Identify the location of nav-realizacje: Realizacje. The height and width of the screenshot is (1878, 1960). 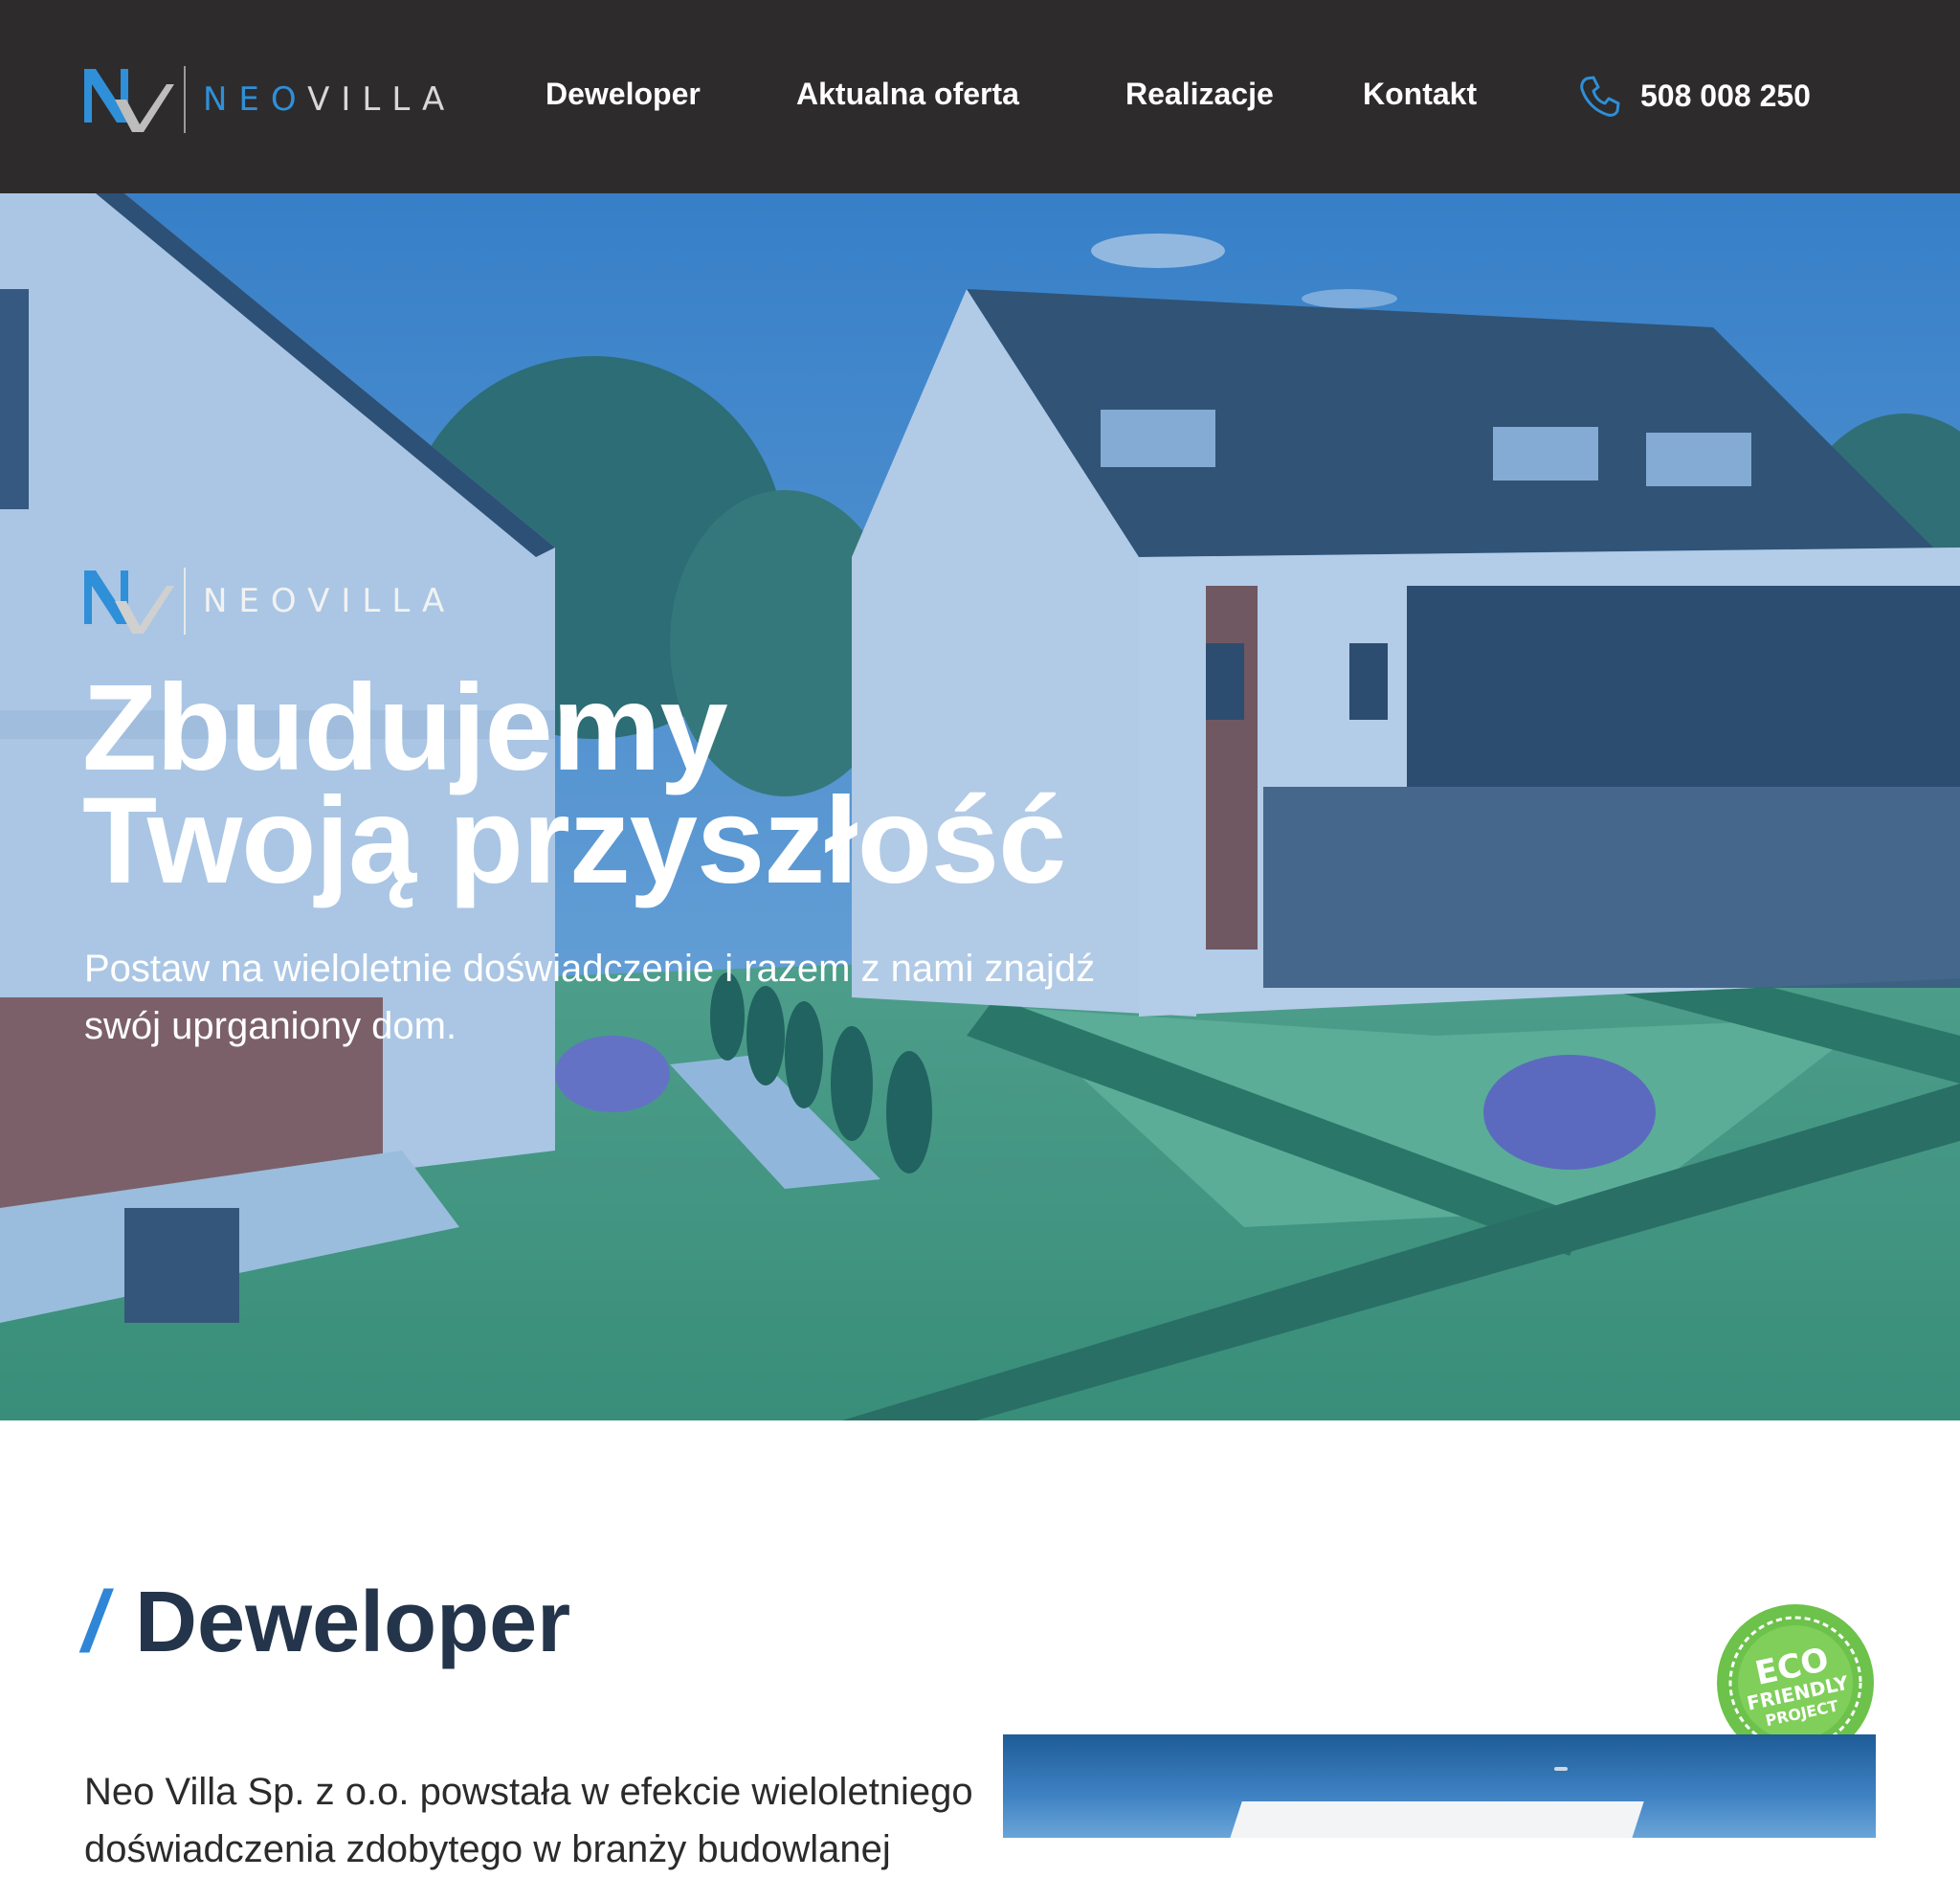
(1200, 94).